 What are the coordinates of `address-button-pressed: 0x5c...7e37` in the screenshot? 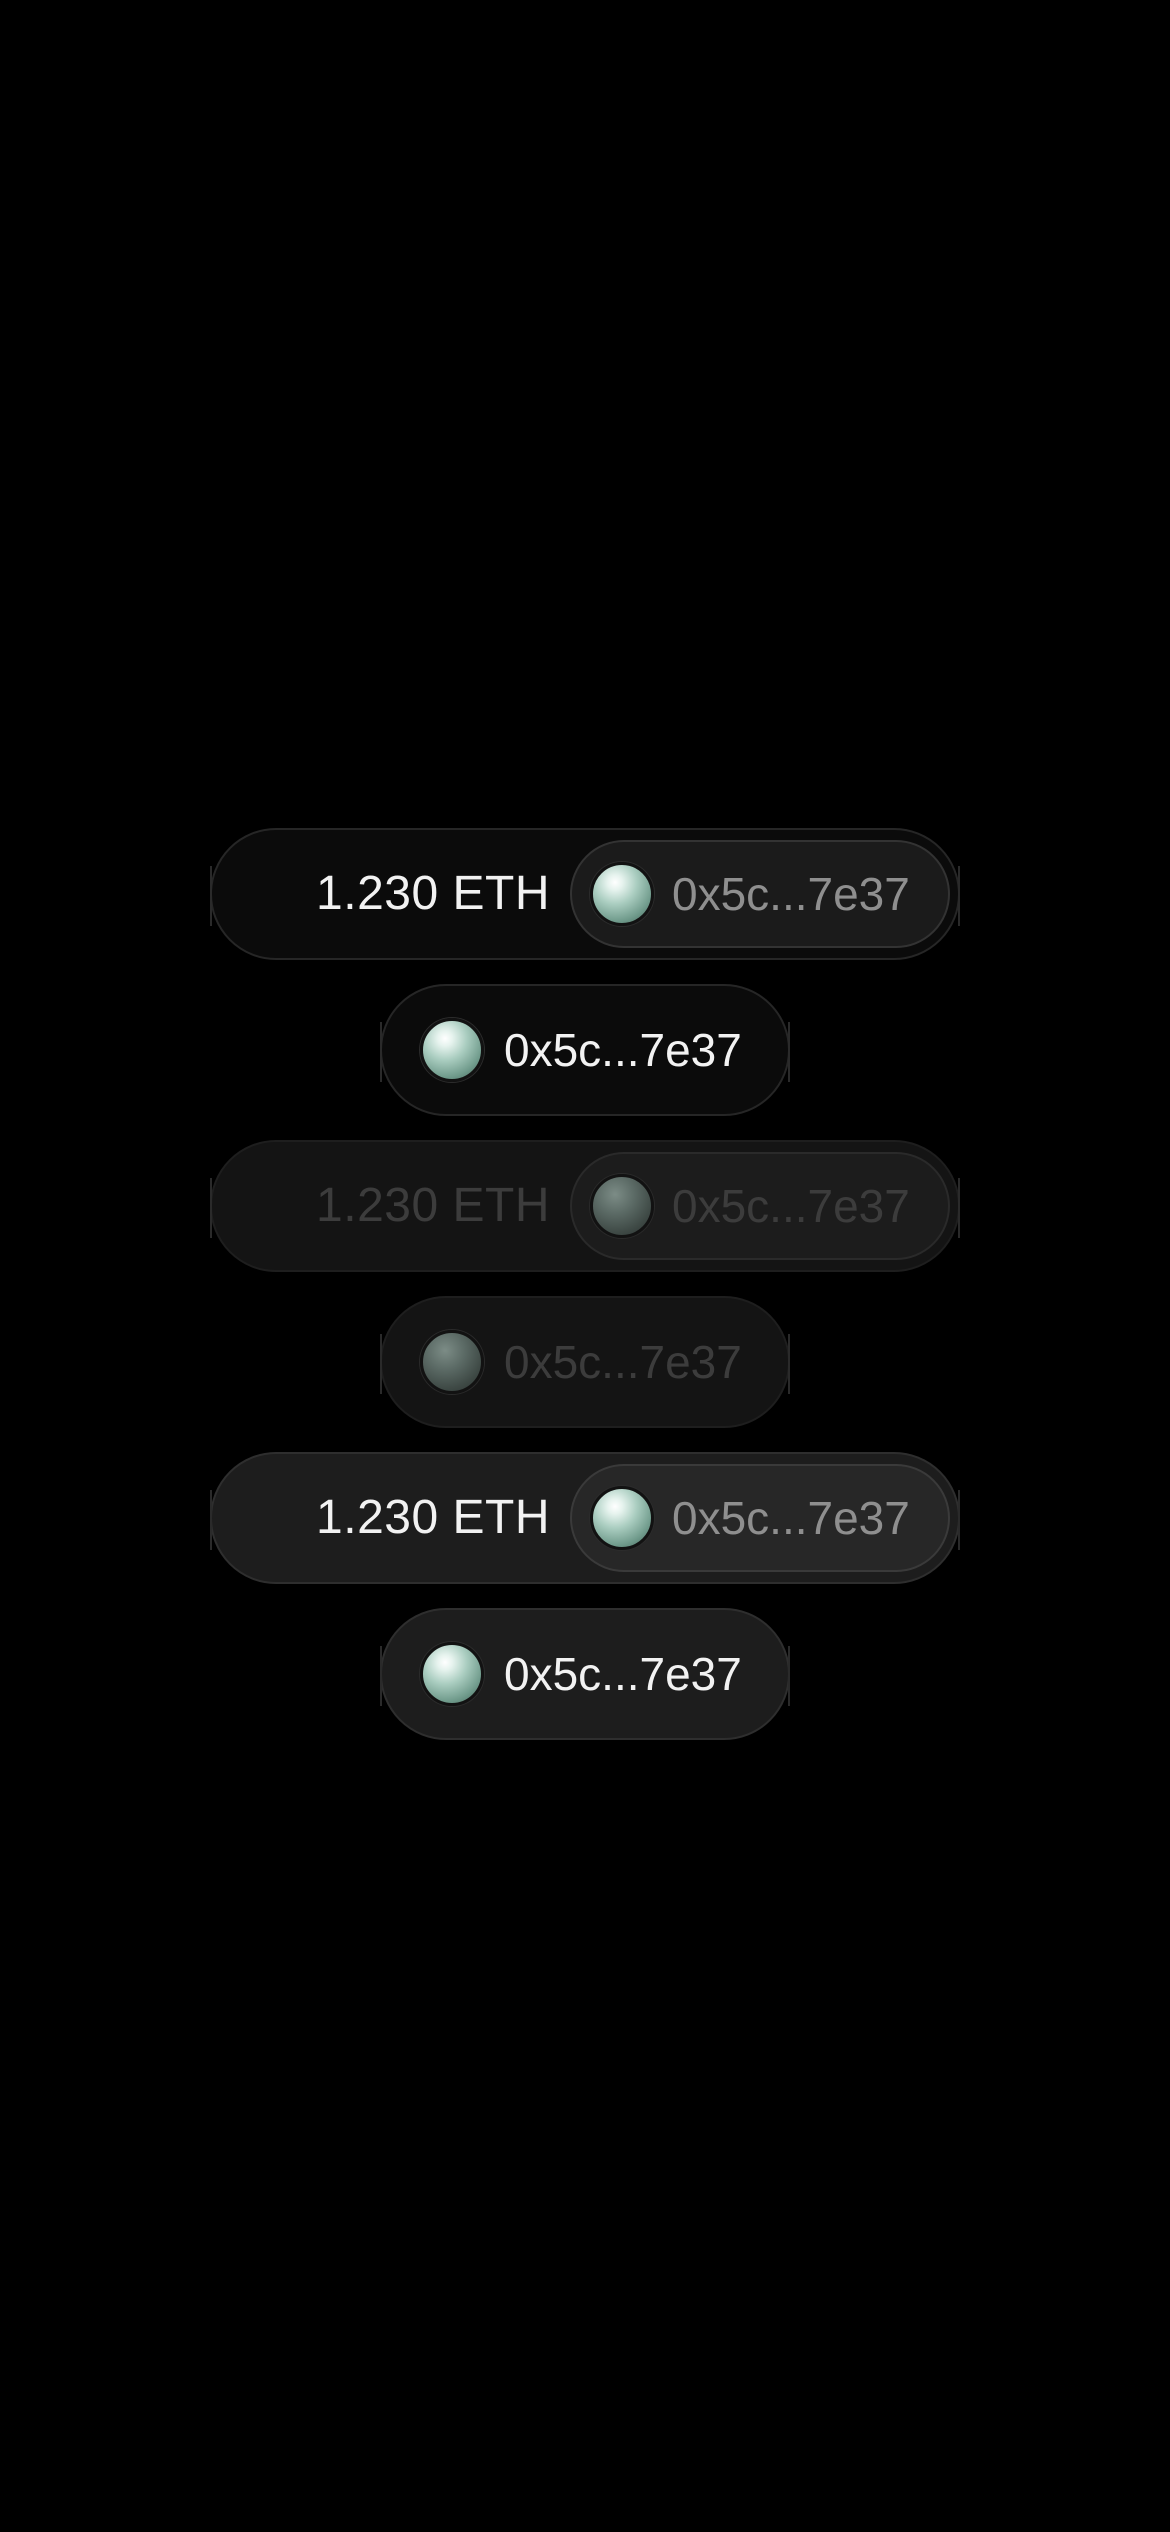 It's located at (585, 1674).